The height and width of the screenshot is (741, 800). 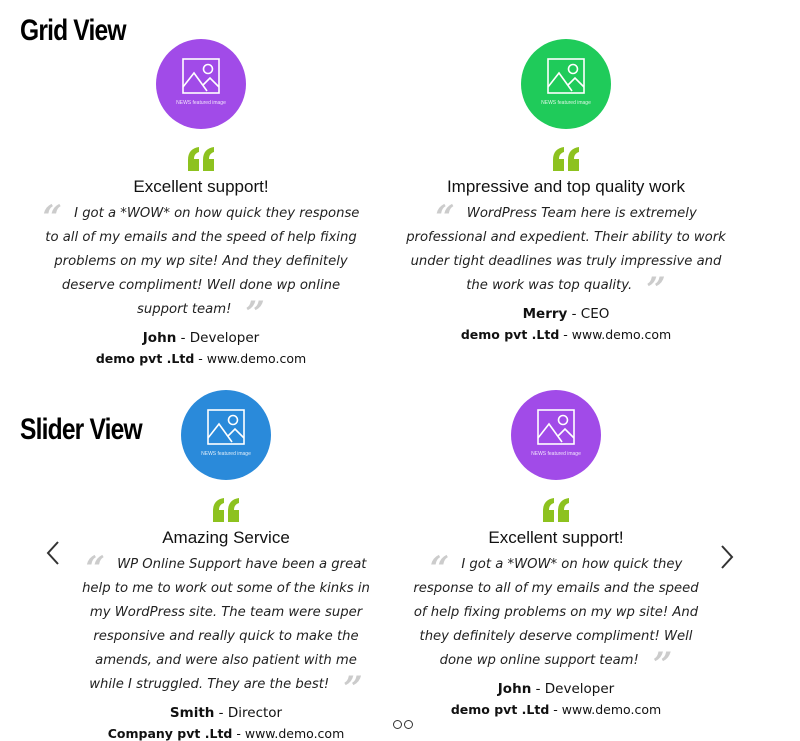 What do you see at coordinates (566, 186) in the screenshot?
I see `testimonial-title: Impressive and top quality work` at bounding box center [566, 186].